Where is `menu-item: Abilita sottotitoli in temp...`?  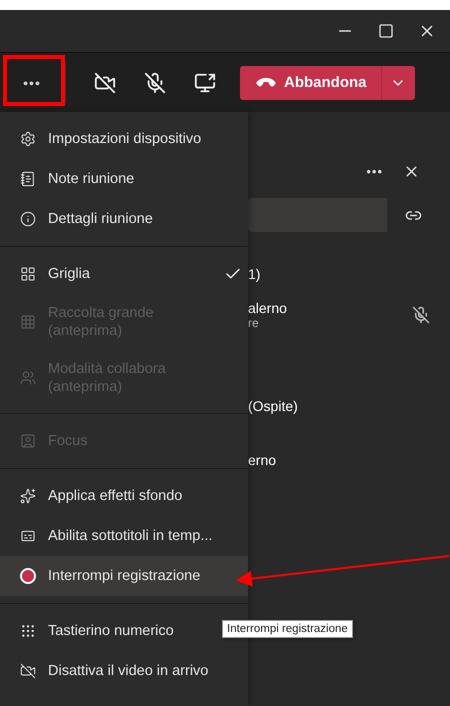 menu-item: Abilita sottotitoli in temp... is located at coordinates (124, 536).